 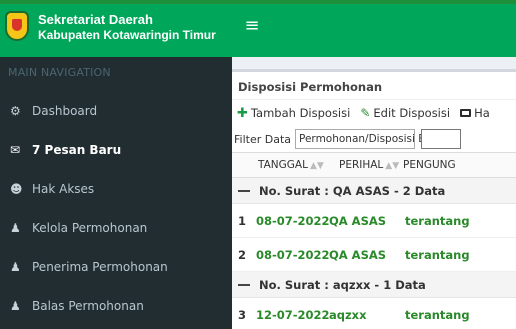 What do you see at coordinates (127, 35) in the screenshot?
I see `logo-subtitle: Kabupaten Kotawaringin Timur` at bounding box center [127, 35].